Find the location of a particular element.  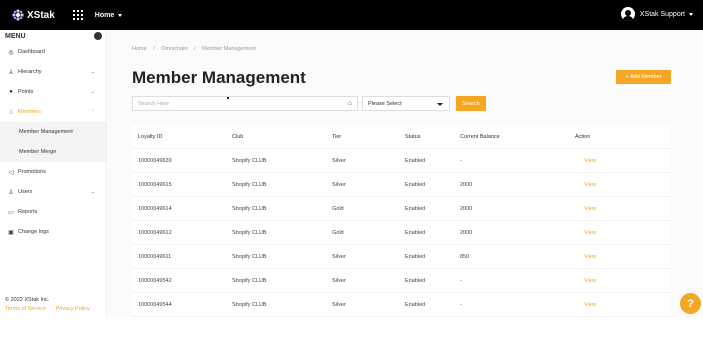

privacy-link: Privacy Policy is located at coordinates (73, 309).